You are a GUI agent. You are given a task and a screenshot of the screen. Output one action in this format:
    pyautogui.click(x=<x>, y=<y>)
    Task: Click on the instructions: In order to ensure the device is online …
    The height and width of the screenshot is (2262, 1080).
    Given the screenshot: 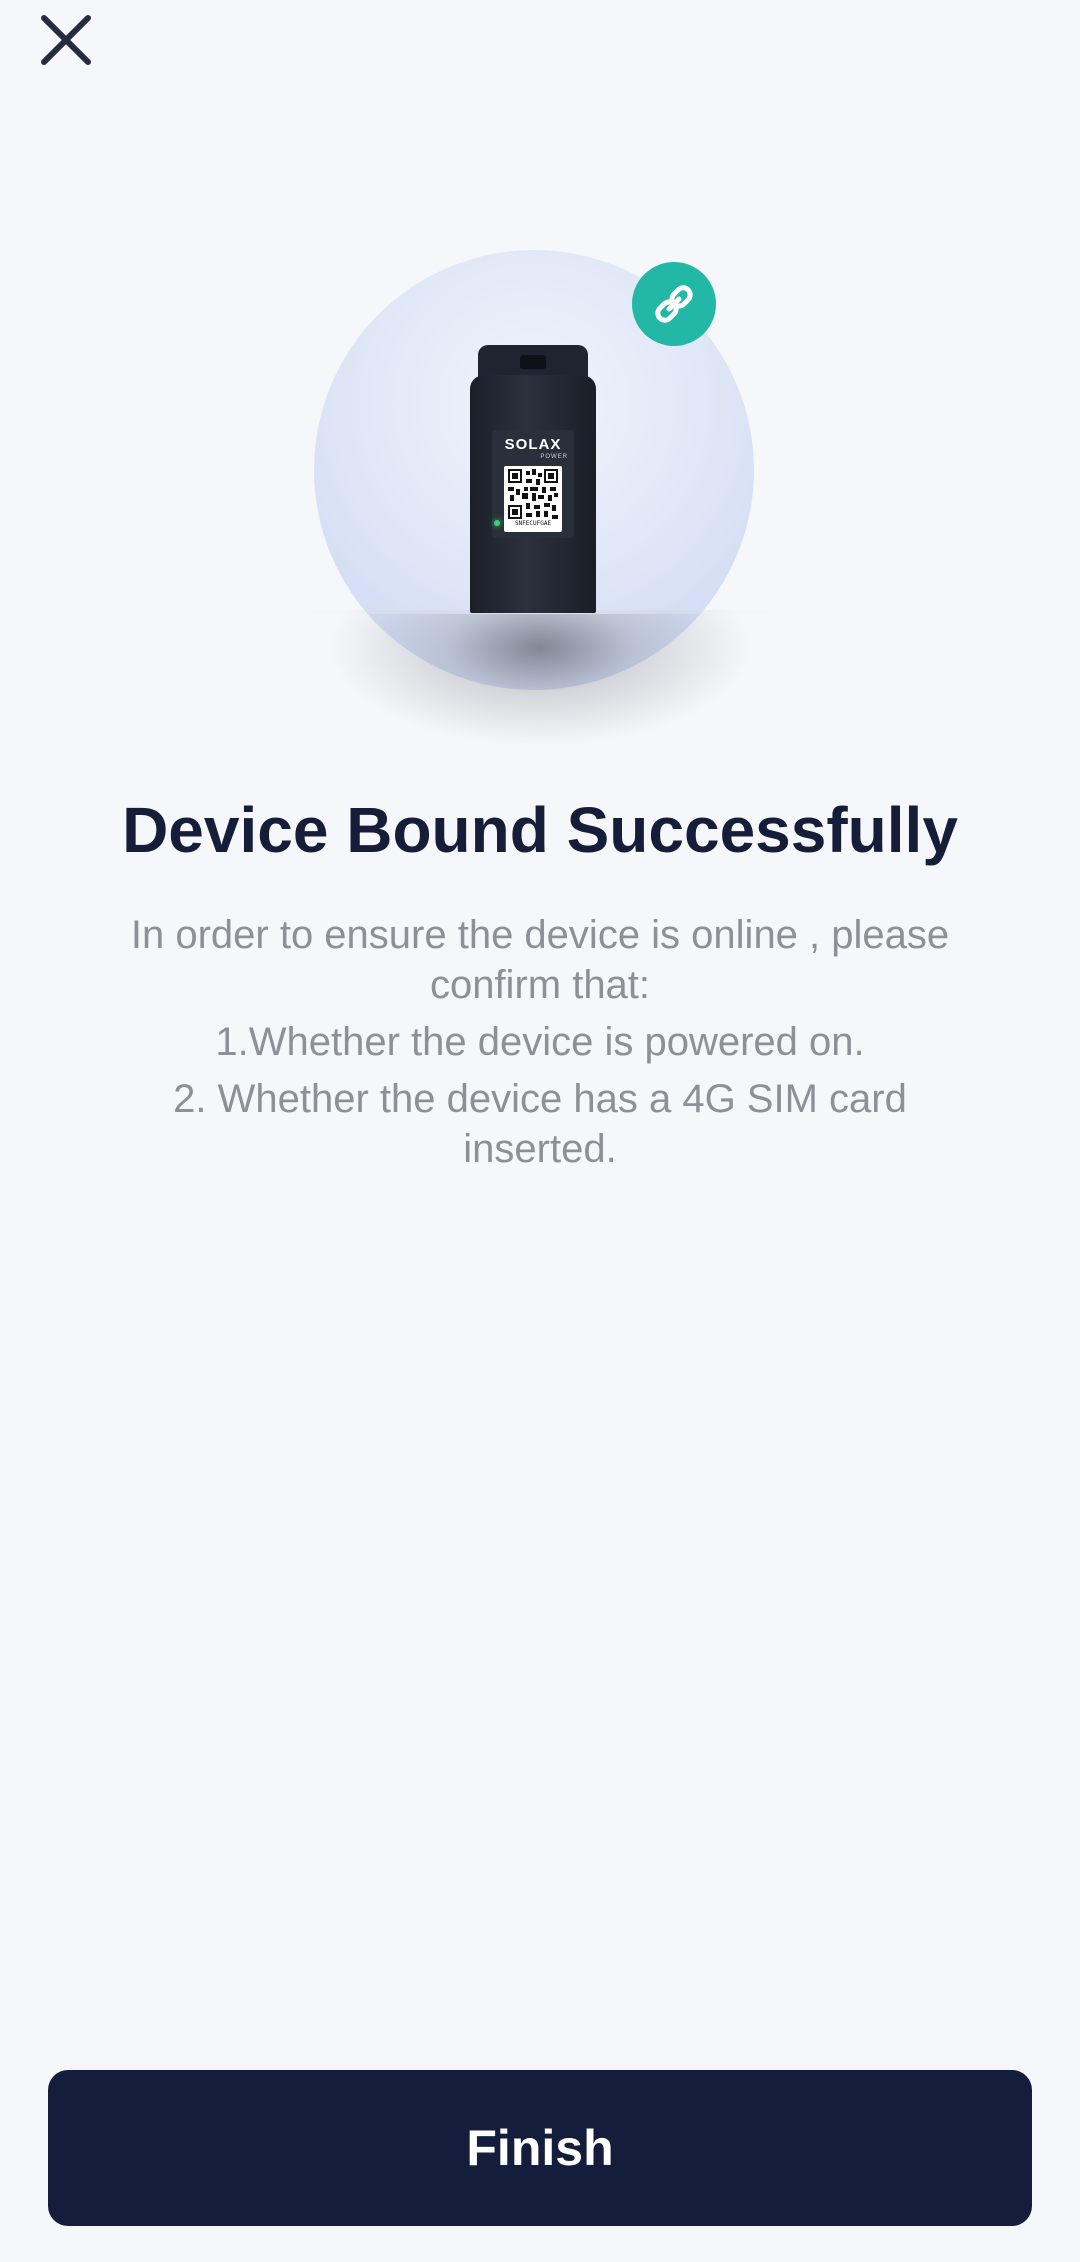 What is the action you would take?
    pyautogui.click(x=540, y=1045)
    